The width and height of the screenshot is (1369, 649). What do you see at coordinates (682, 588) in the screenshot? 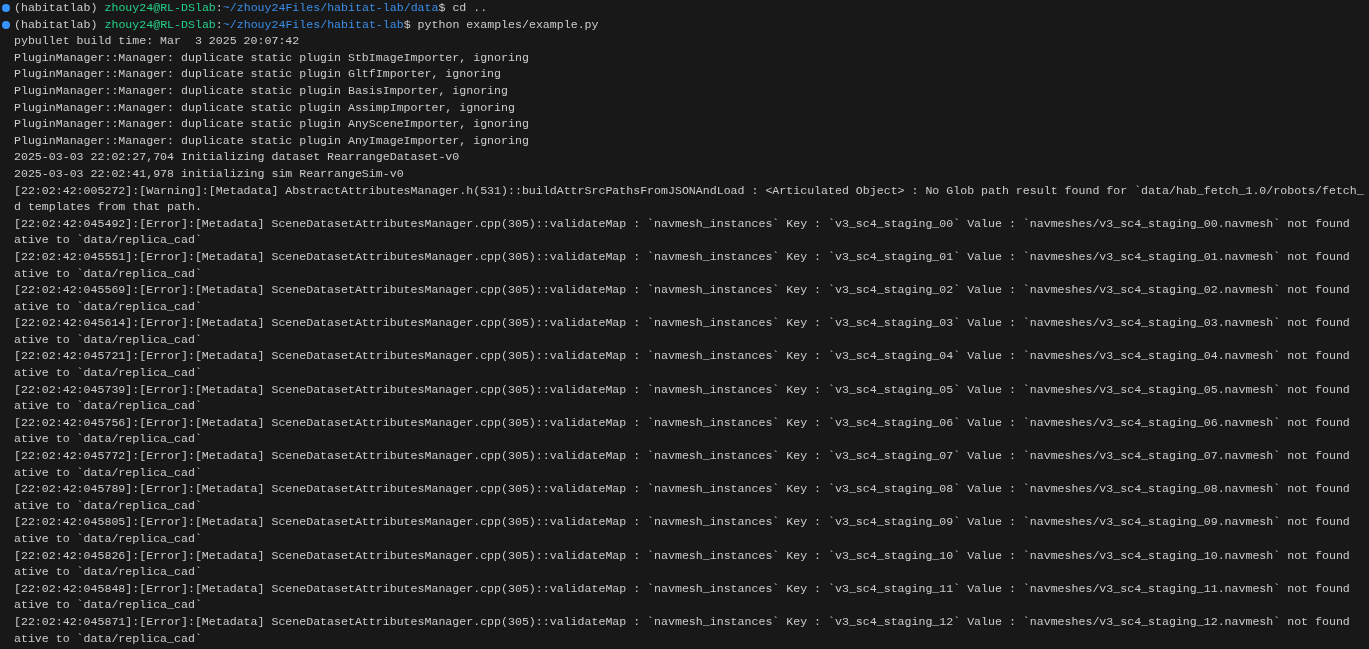
I see `log-line: [22:02:42:045848]:[Error]:[Metadata] SceneDatasetAttributesManager.cpp(305)::validateMap : `navmesh_instances` Key : `v3_sc4_staging_11` Value : `navmeshes/v3_sc4_staging_11.navmesh` not found` at bounding box center [682, 588].